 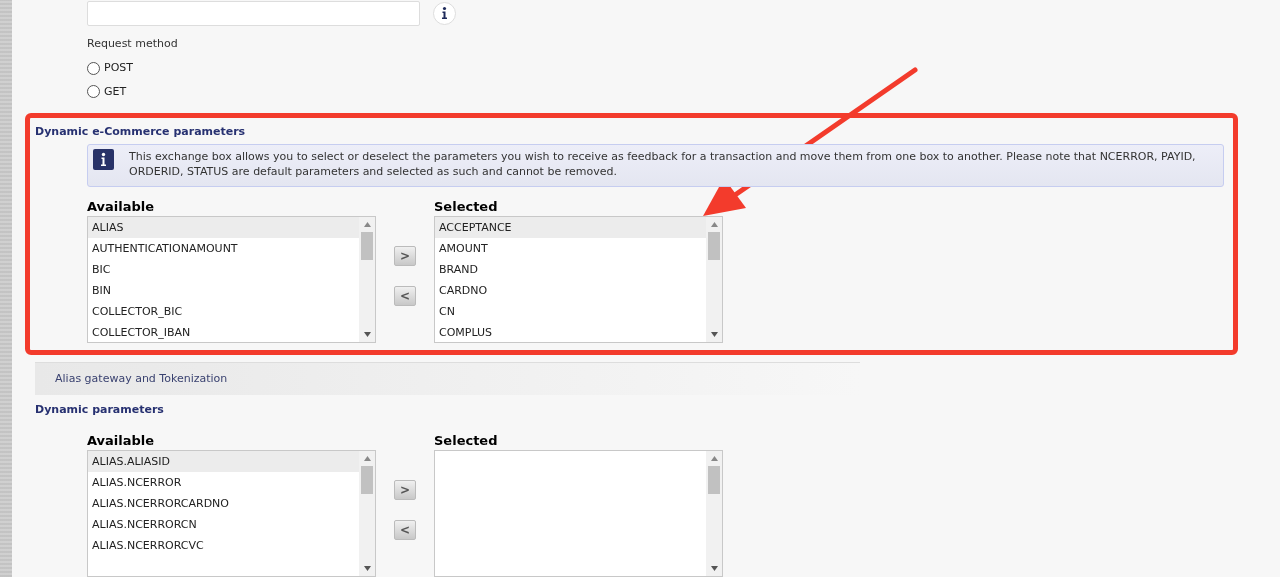 I want to click on list-option: ALIAS, so click(x=223, y=228).